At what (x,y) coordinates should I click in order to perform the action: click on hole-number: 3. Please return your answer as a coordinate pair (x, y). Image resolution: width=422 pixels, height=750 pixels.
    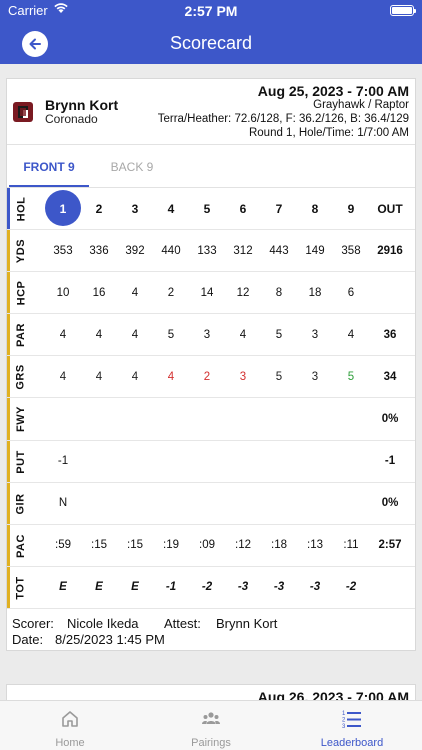
    Looking at the image, I should click on (135, 208).